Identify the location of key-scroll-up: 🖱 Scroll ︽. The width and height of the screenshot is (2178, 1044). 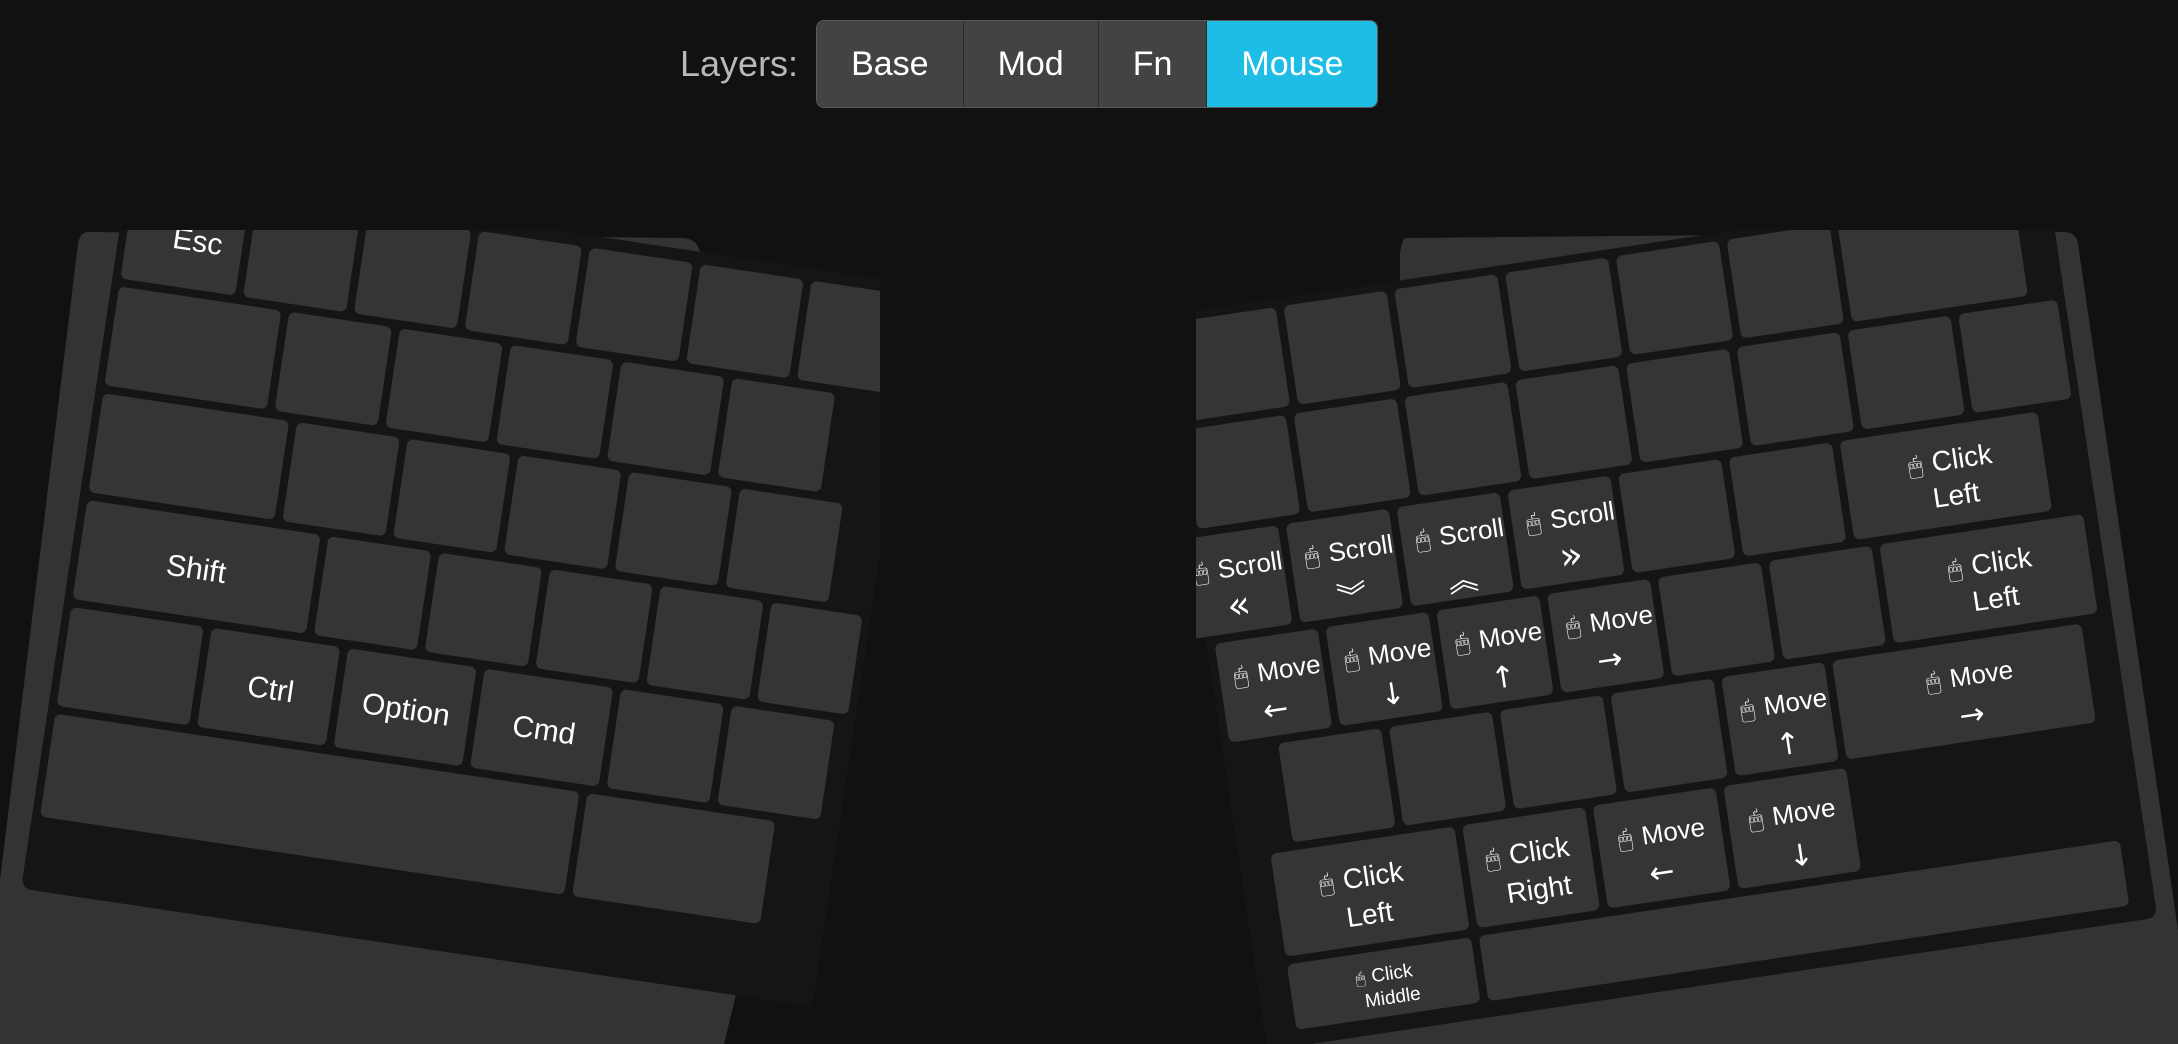
(1455, 549).